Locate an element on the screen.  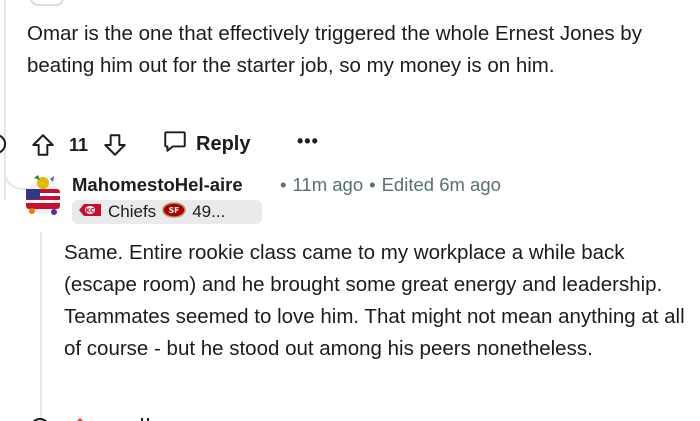
flair-text-chiefs: Chiefs is located at coordinates (132, 211).